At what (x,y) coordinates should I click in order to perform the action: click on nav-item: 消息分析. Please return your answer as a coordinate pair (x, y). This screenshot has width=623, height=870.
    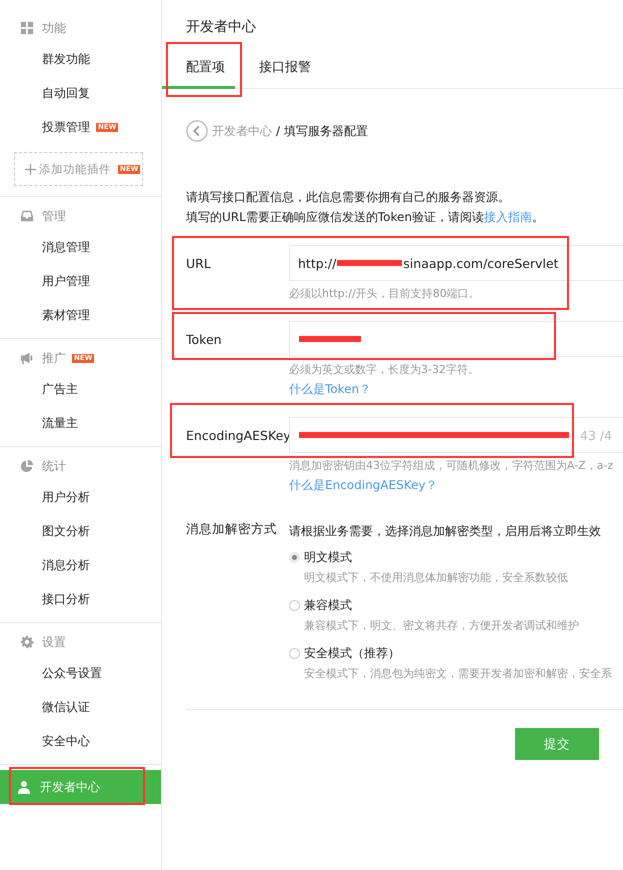
    Looking at the image, I should click on (80, 565).